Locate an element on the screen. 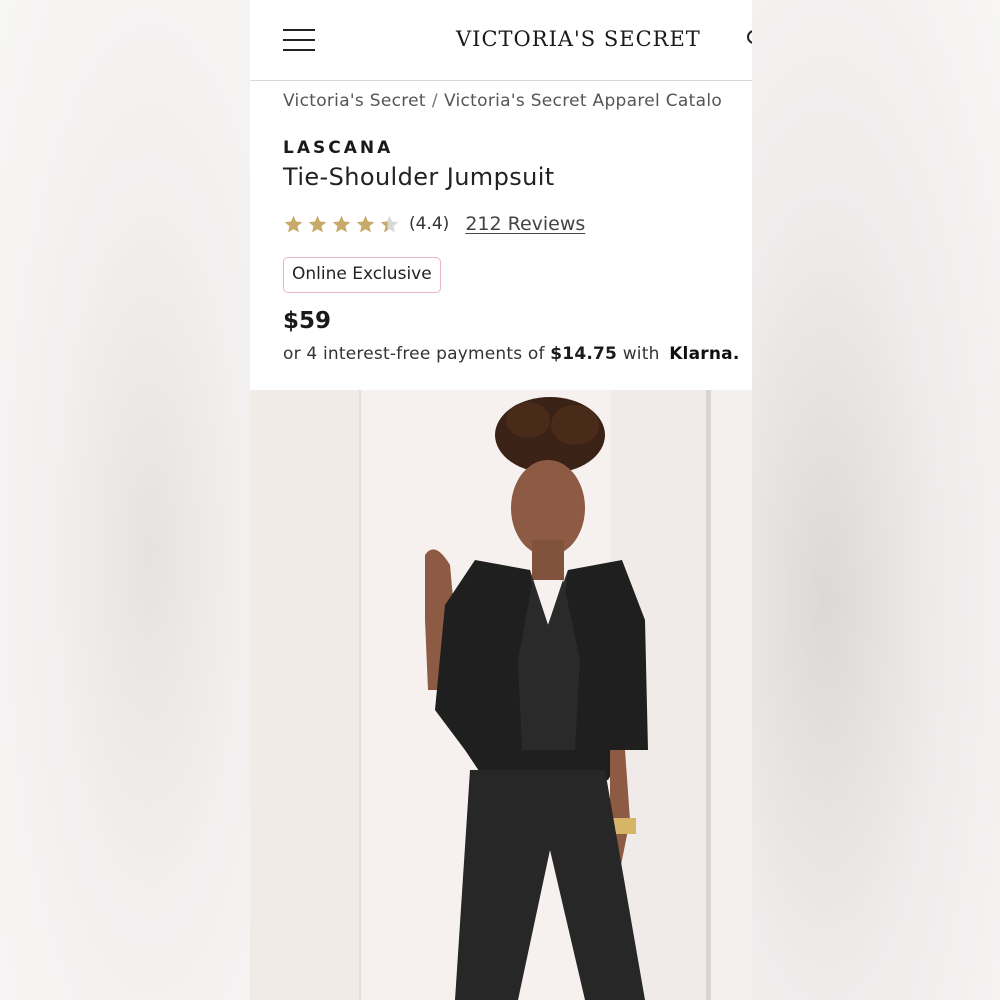 Image resolution: width=1000 pixels, height=1000 pixels. site-logo: VICTORIA'S SECRET is located at coordinates (578, 39).